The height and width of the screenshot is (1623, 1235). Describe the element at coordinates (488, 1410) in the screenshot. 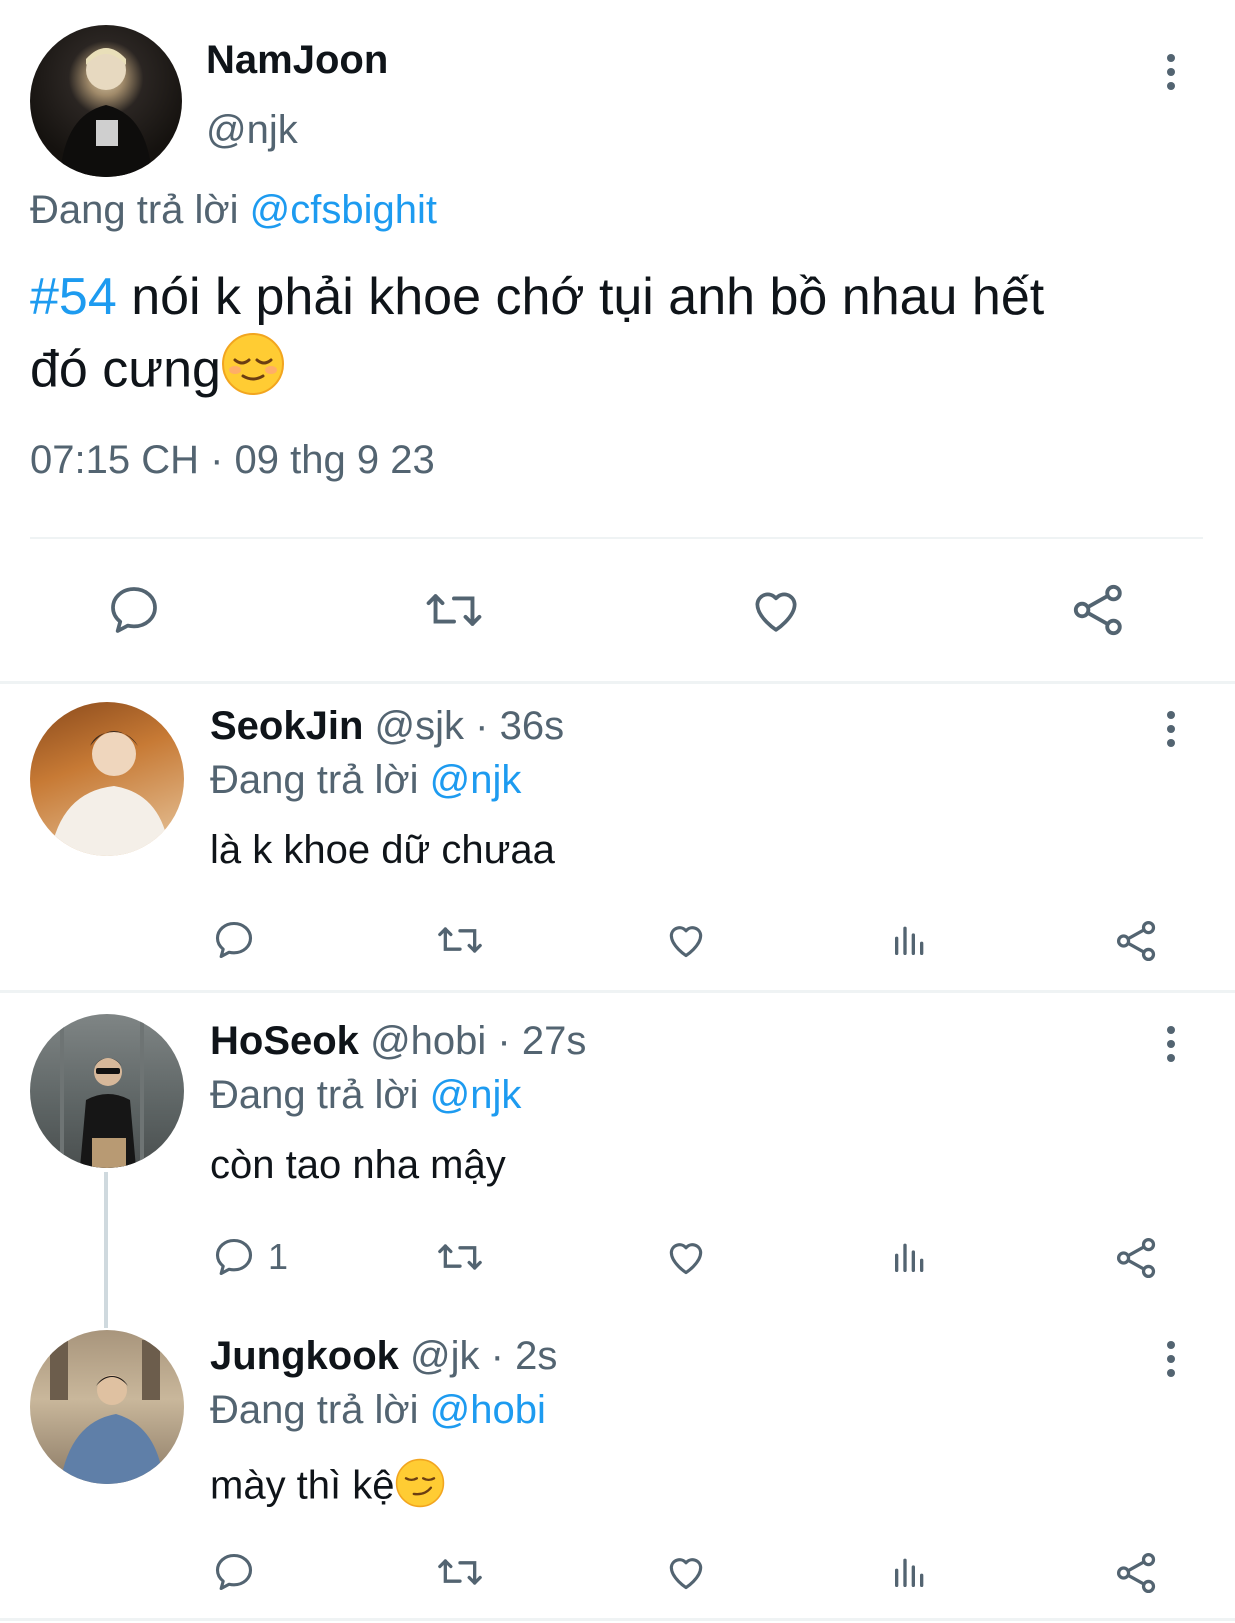

I see `replying-to-link: @hobi` at that location.